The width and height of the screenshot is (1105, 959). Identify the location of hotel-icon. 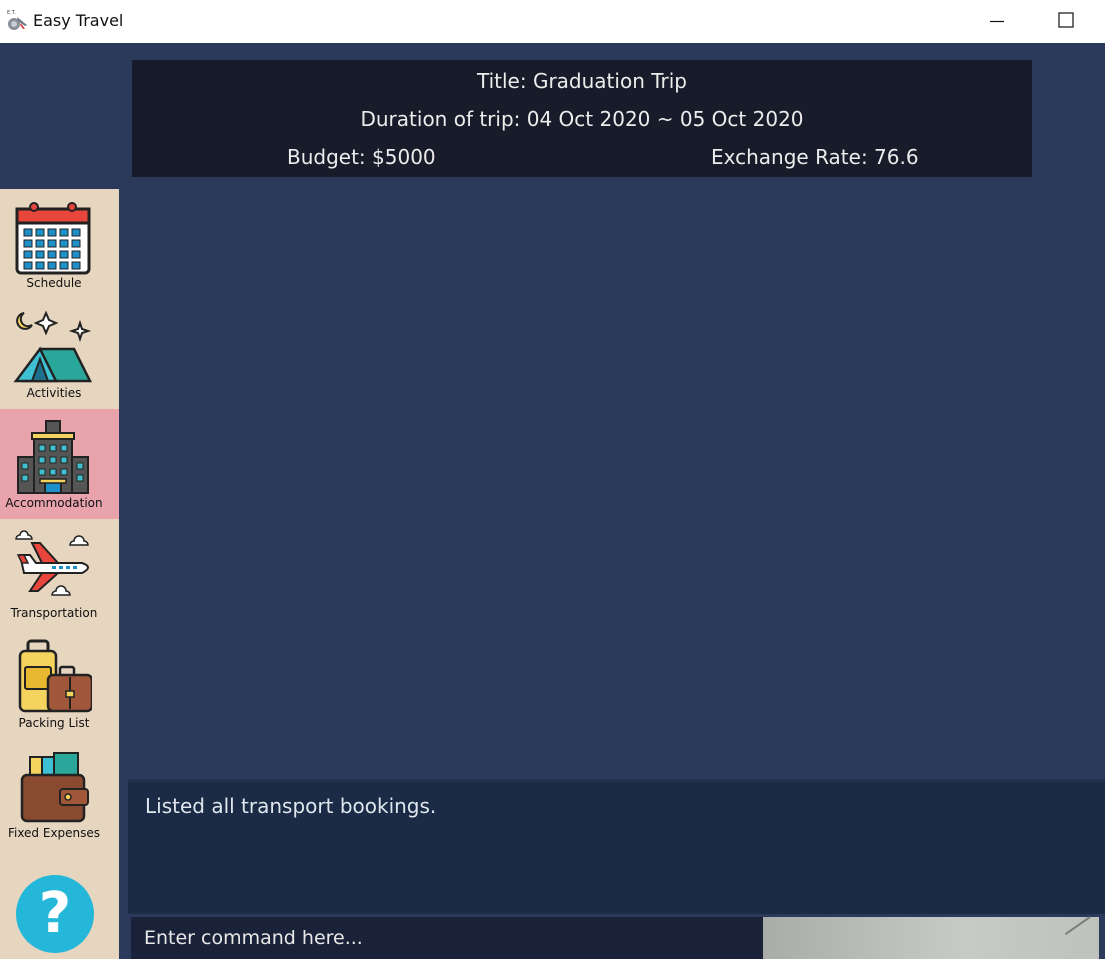
(53, 457).